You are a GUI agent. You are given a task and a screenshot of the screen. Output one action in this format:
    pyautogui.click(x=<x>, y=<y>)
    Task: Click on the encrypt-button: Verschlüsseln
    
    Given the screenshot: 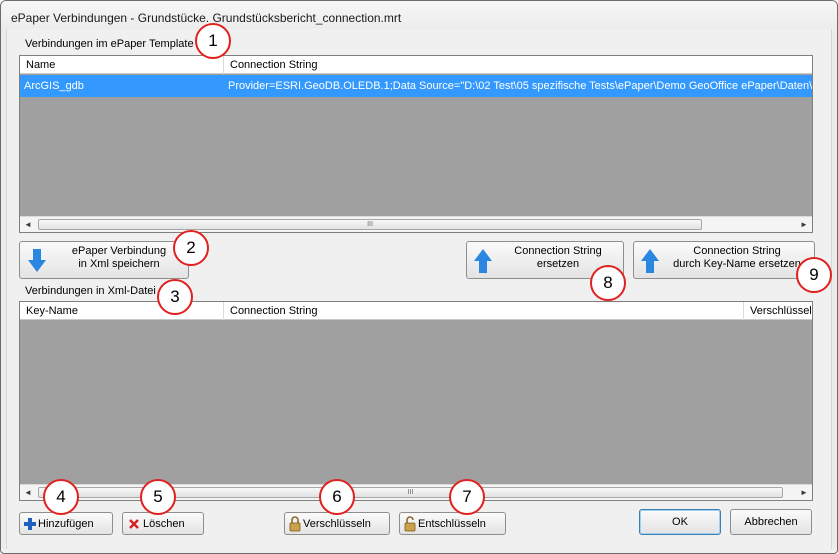 What is the action you would take?
    pyautogui.click(x=337, y=523)
    